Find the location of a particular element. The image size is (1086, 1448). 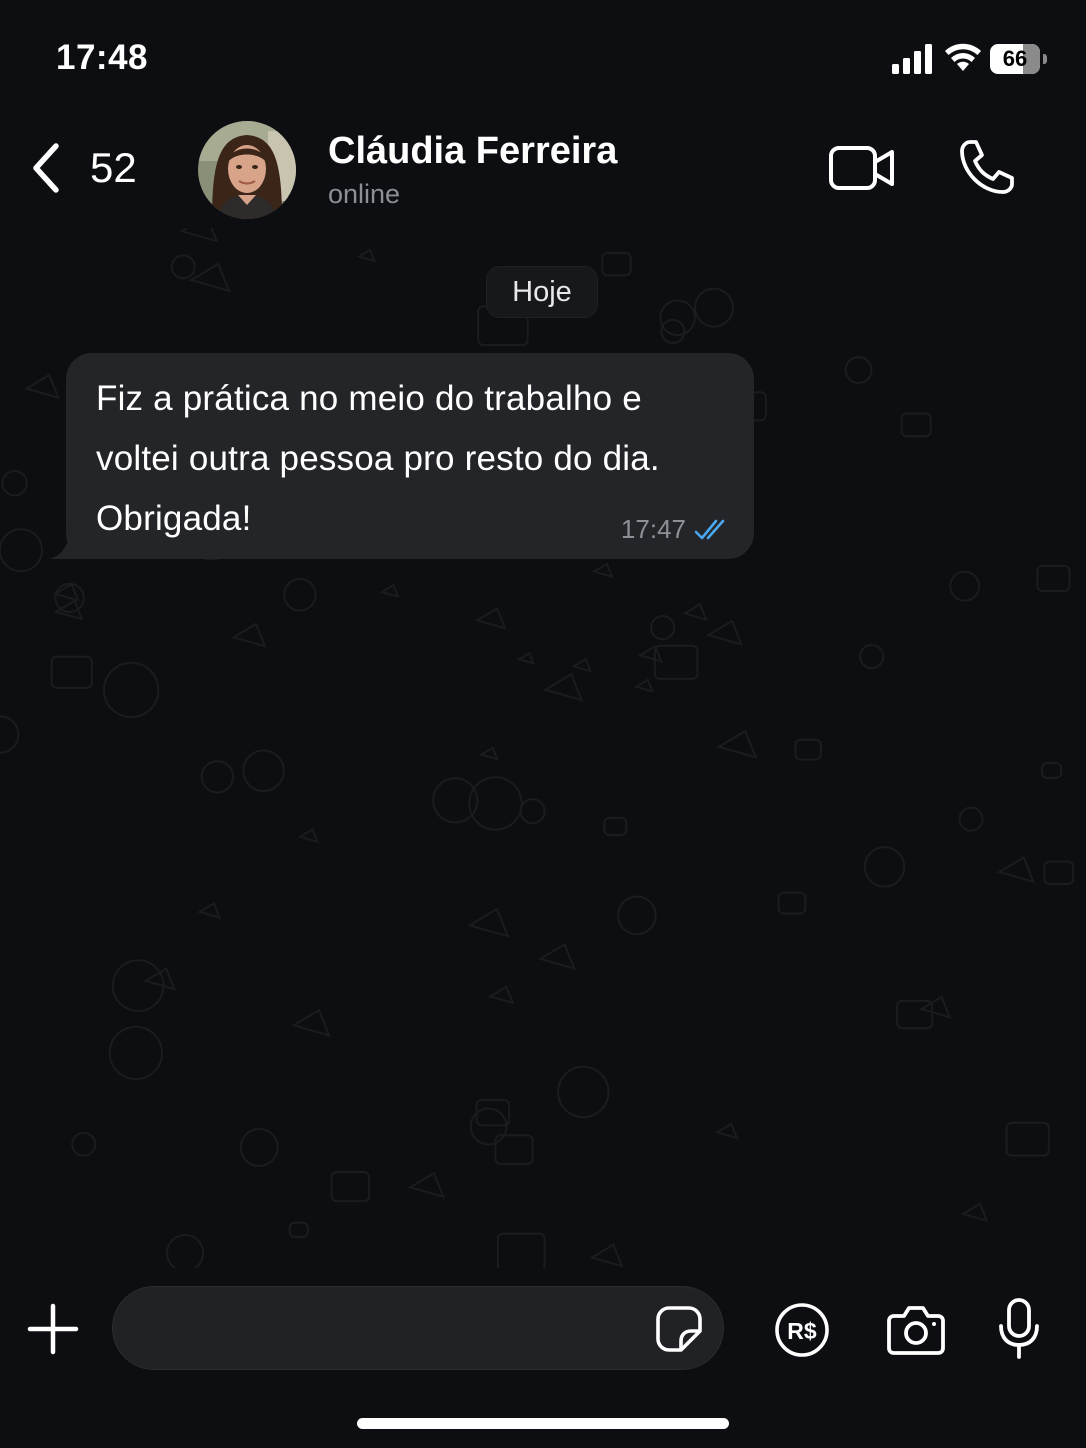

battery-body: 66 is located at coordinates (1015, 59).